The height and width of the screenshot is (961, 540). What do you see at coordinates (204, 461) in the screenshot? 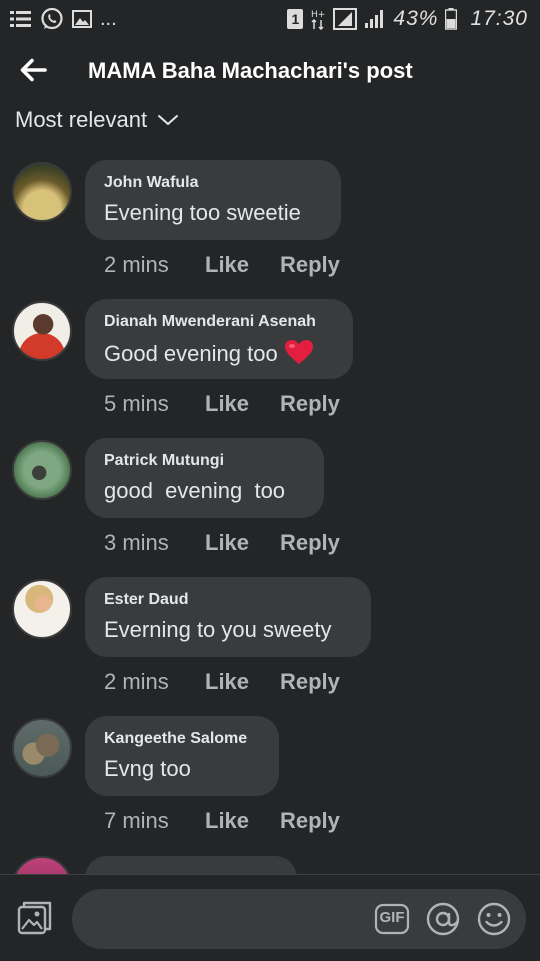
I see `commenter-name: Patrick Mutungi` at bounding box center [204, 461].